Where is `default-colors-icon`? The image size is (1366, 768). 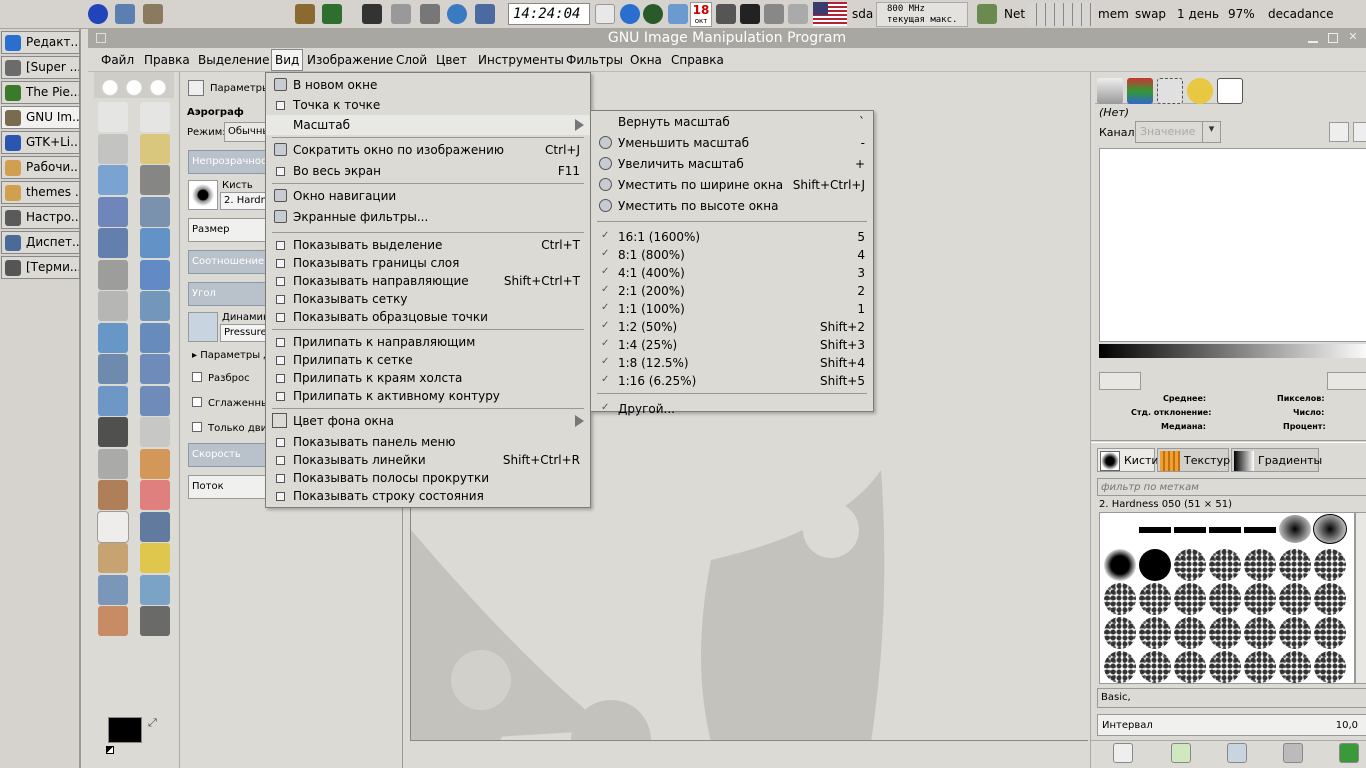
default-colors-icon is located at coordinates (110, 750).